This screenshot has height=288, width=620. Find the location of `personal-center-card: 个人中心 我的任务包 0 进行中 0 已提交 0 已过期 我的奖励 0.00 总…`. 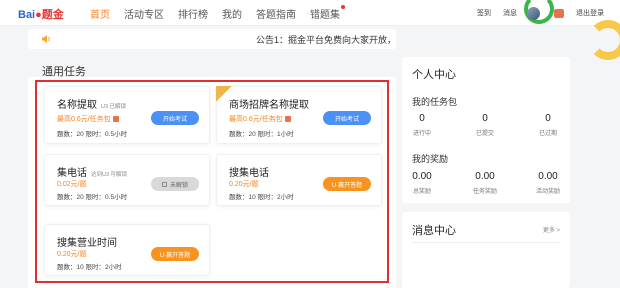

personal-center-card: 个人中心 我的任务包 0 进行中 0 已提交 0 已过期 我的奖励 0.00 总… is located at coordinates (486, 130).